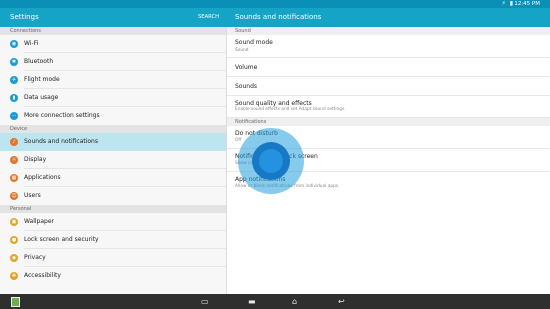  Describe the element at coordinates (246, 67) in the screenshot. I see `volume-title: Volume` at that location.